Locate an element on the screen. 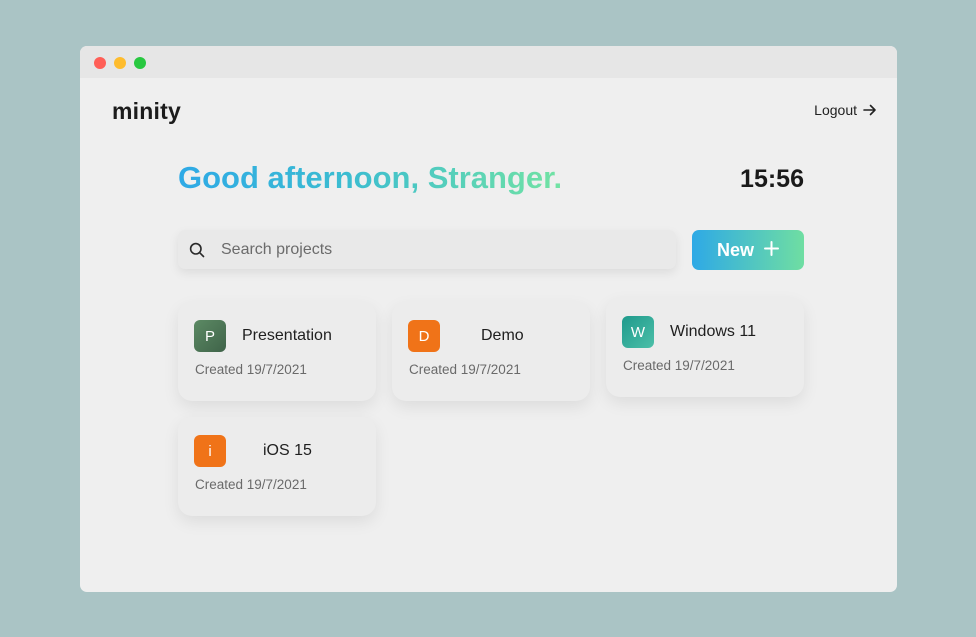 This screenshot has width=976, height=637. project-name: Presentation is located at coordinates (287, 335).